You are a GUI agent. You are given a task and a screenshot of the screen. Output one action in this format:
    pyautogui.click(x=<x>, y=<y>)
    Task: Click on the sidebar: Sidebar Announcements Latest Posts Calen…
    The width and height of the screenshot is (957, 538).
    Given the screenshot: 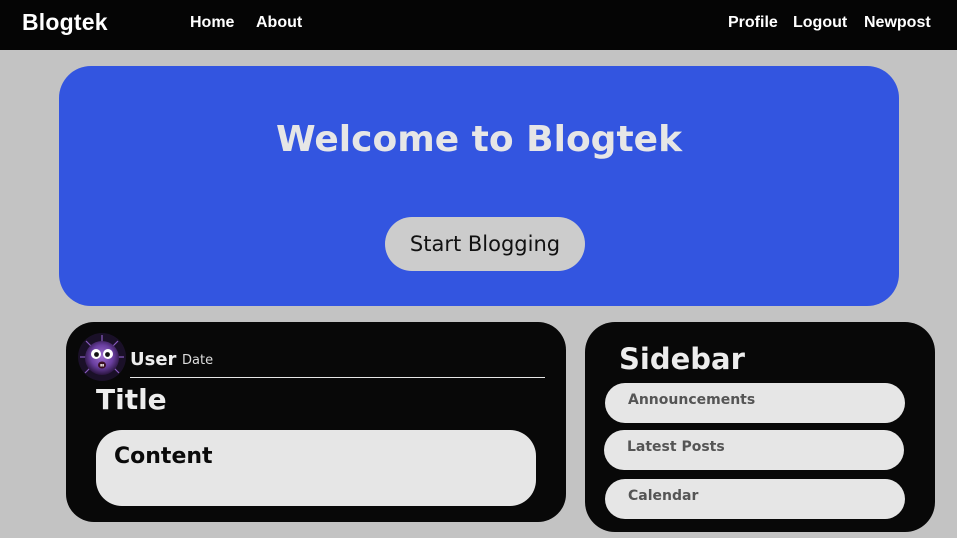 What is the action you would take?
    pyautogui.click(x=760, y=427)
    